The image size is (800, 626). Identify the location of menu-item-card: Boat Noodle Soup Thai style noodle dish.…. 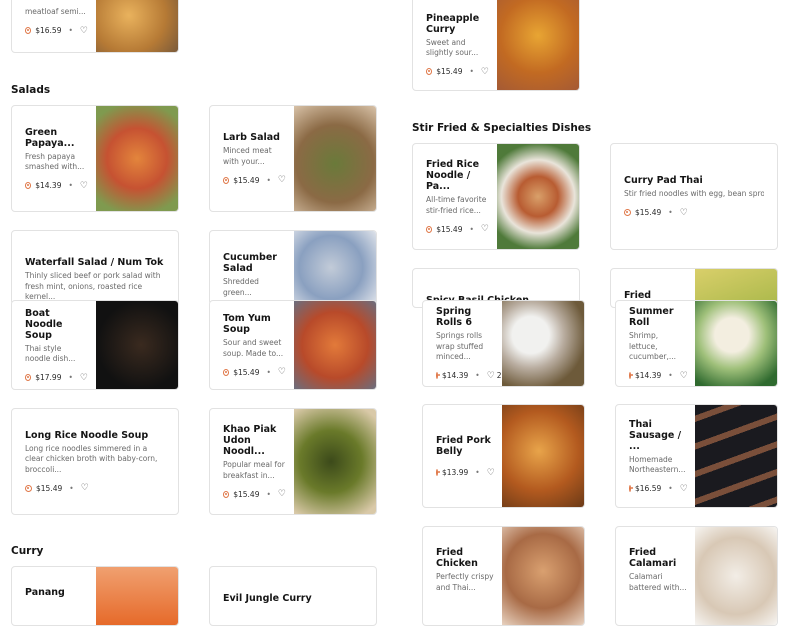
(95, 345).